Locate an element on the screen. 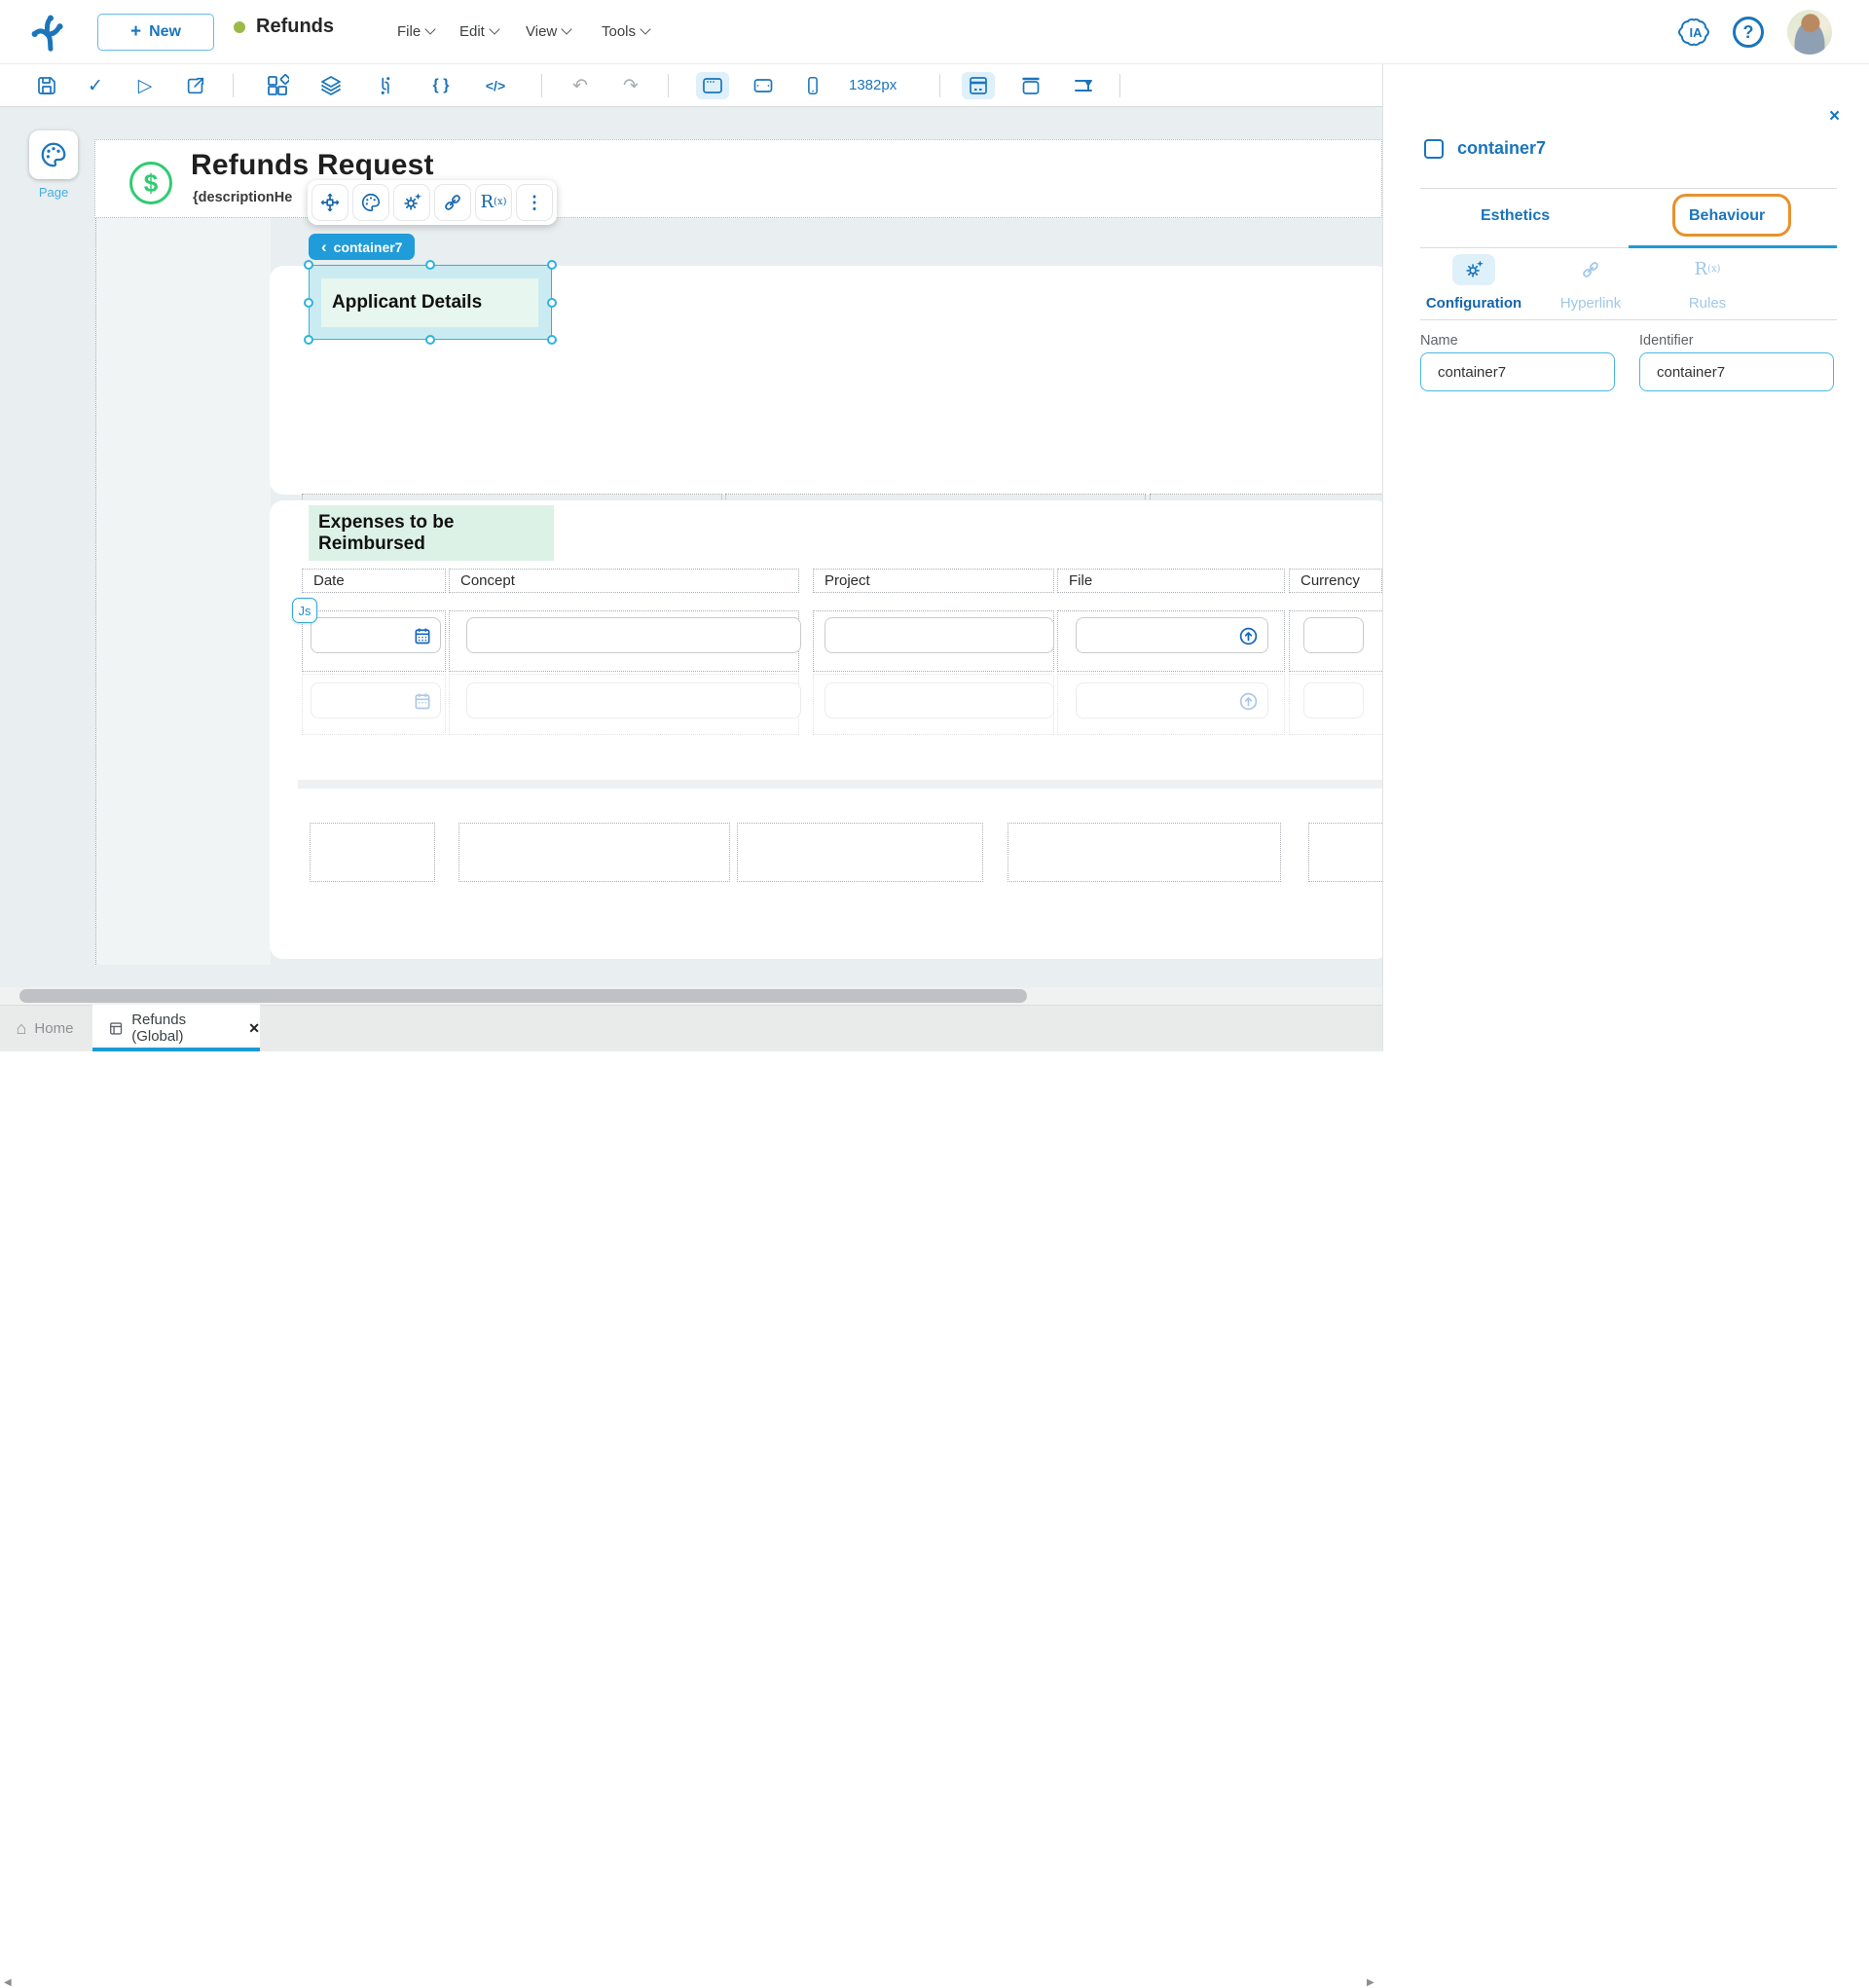 This screenshot has height=1988, width=1869. menu-view: View is located at coordinates (549, 31).